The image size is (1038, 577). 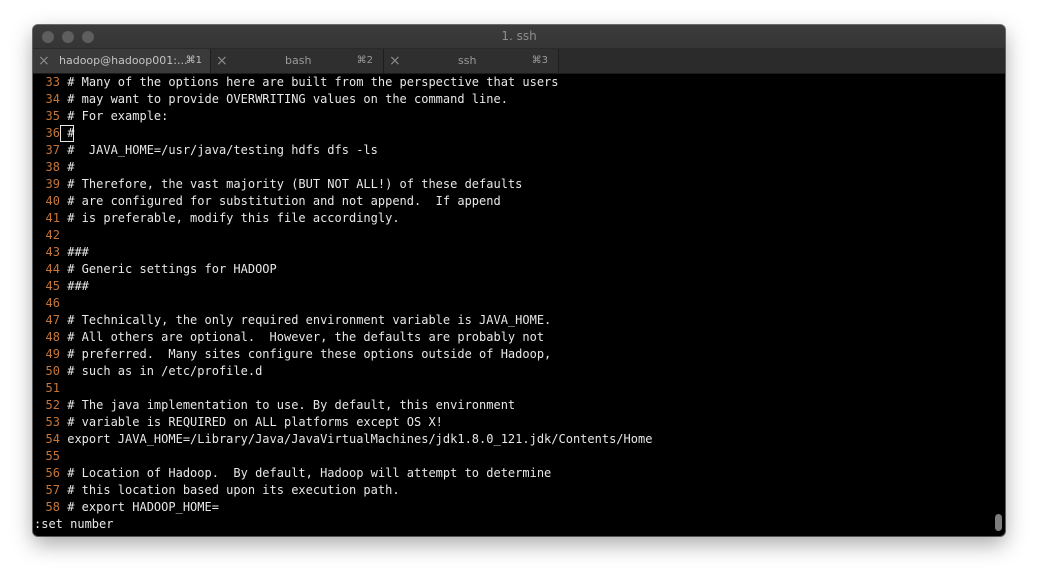 I want to click on tab-3: × ssh ⌘3, so click(x=471, y=61).